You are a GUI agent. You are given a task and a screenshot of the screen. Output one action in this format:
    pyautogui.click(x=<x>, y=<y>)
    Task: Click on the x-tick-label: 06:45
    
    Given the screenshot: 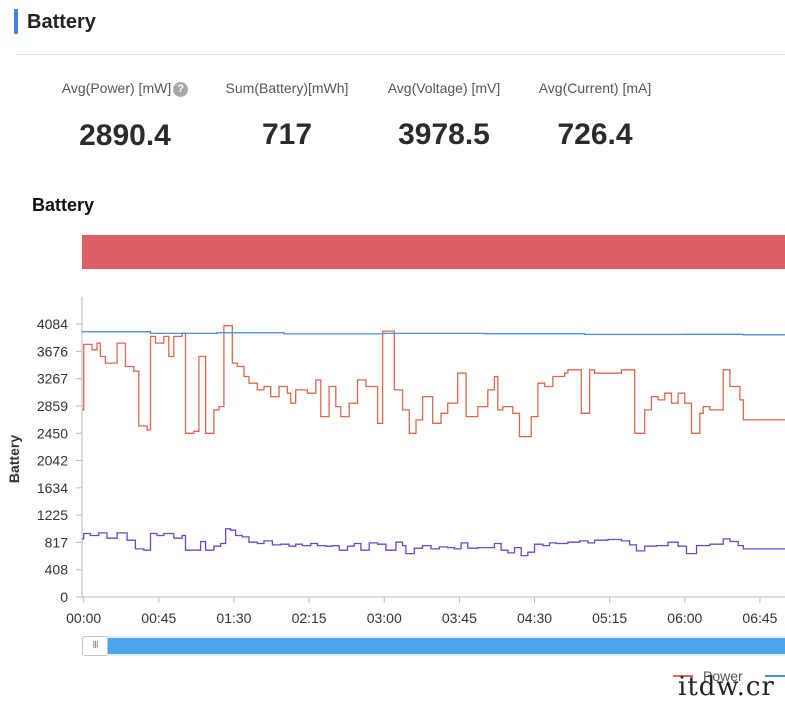 What is the action you would take?
    pyautogui.click(x=759, y=618)
    